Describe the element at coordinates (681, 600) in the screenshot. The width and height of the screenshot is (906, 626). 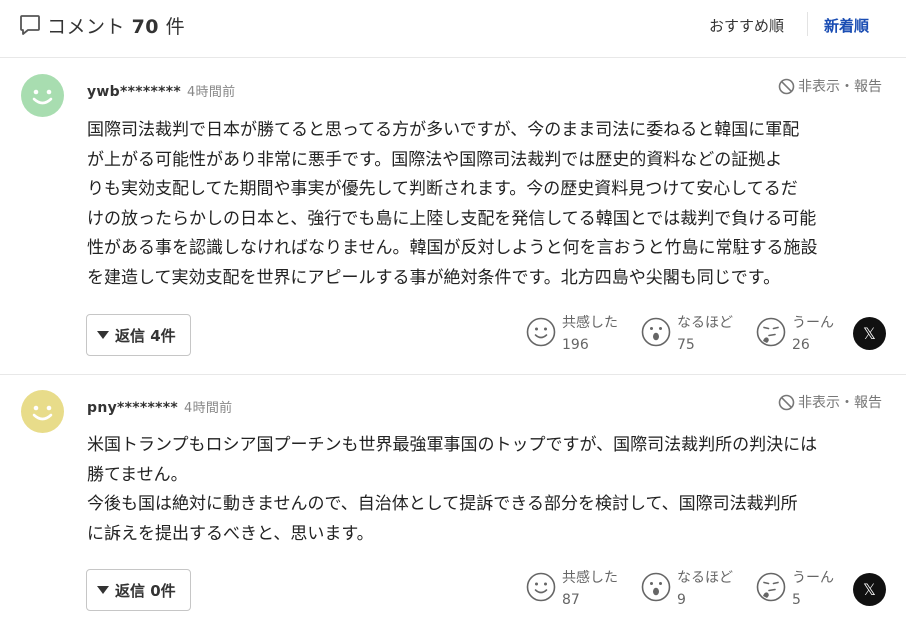
I see `reaction-count: 9` at that location.